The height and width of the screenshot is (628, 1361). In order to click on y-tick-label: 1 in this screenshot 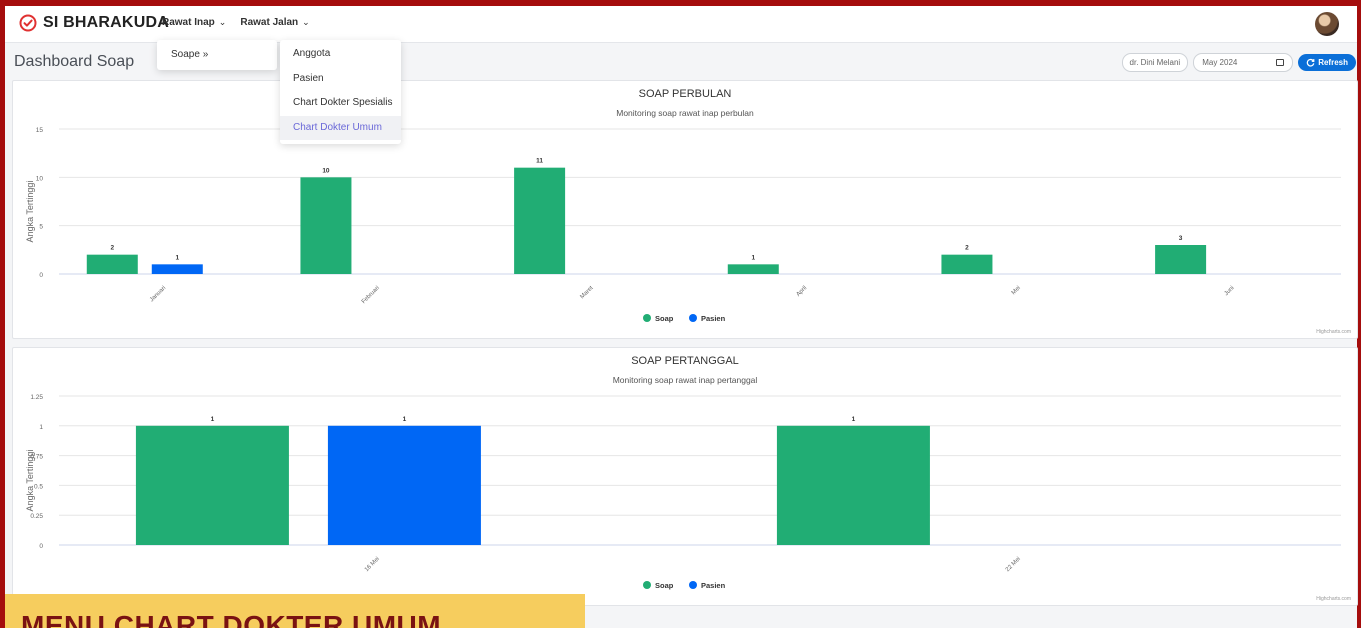, I will do `click(41, 427)`.